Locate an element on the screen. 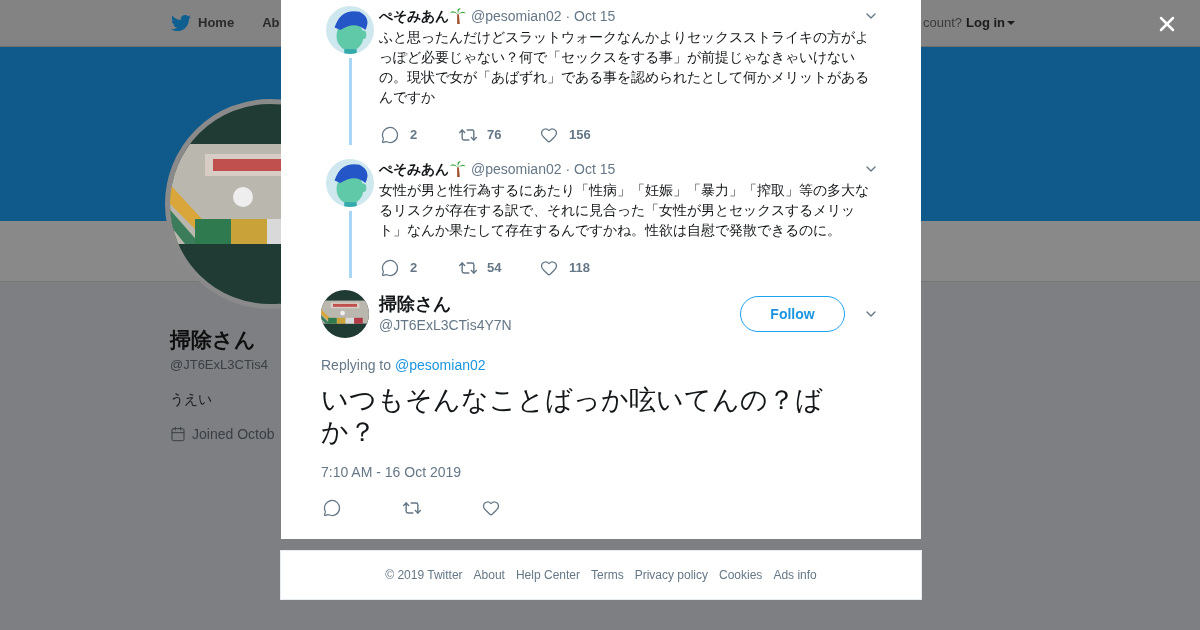  footer-link: Terms is located at coordinates (607, 575).